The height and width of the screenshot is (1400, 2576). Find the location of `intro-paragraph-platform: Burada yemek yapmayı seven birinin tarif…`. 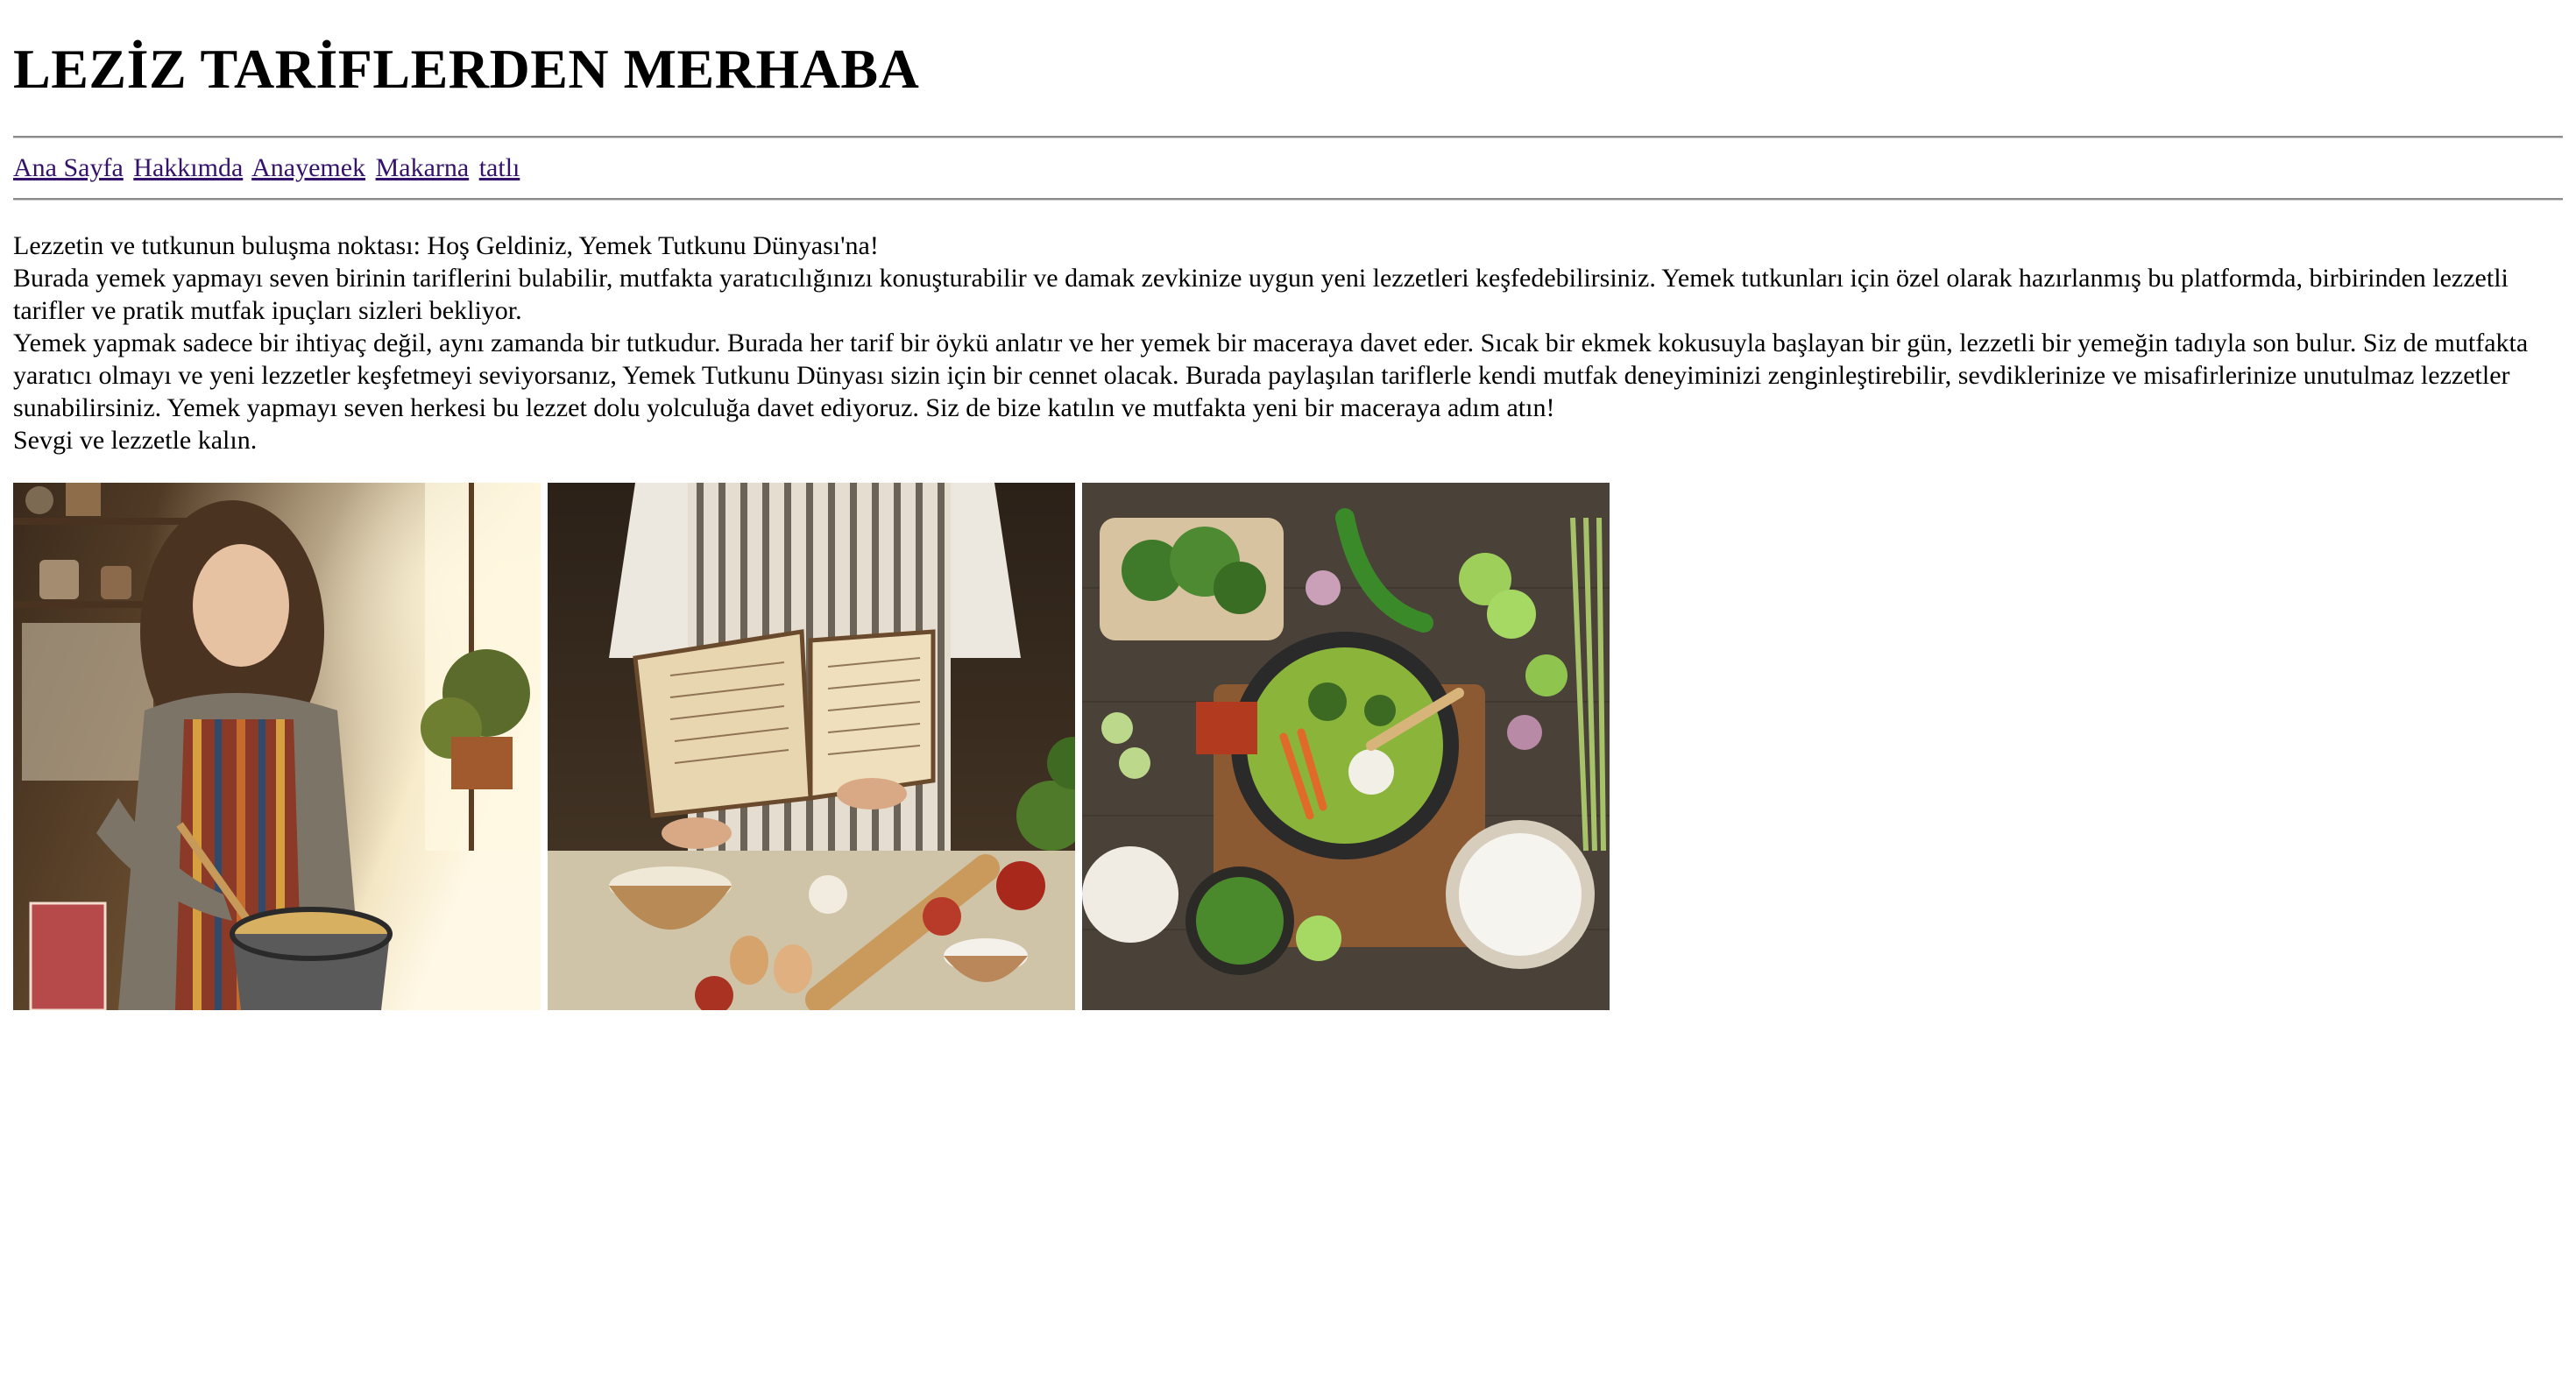

intro-paragraph-platform: Burada yemek yapmayı seven birinin tarif… is located at coordinates (1261, 294).